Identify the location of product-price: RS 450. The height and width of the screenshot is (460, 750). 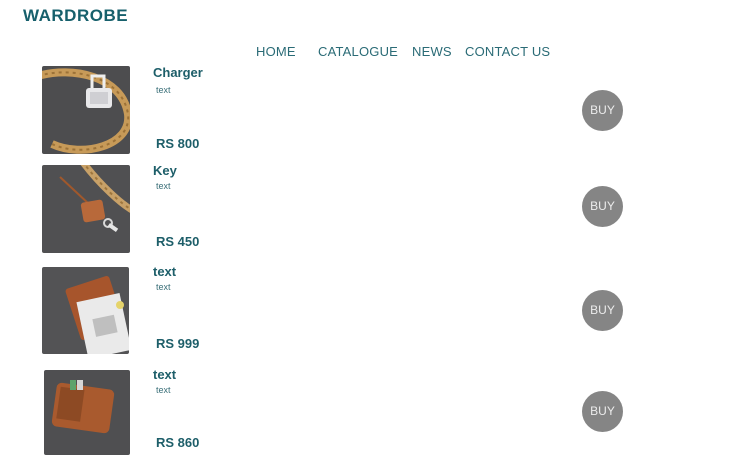
(178, 241).